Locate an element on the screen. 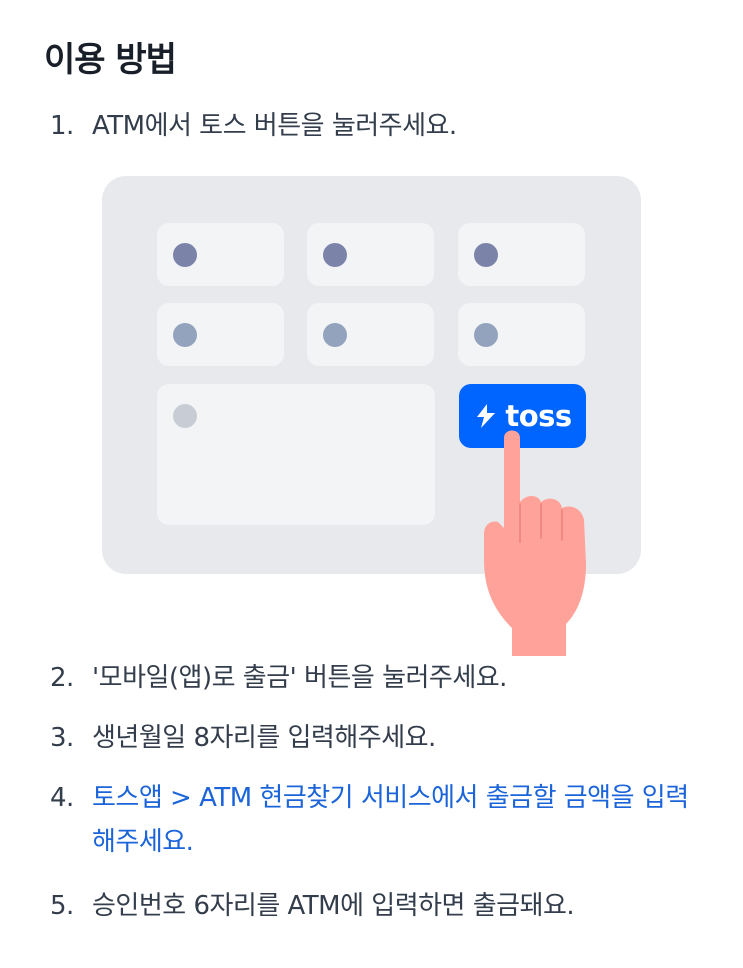 This screenshot has height=968, width=743. step-number: 3. is located at coordinates (62, 738).